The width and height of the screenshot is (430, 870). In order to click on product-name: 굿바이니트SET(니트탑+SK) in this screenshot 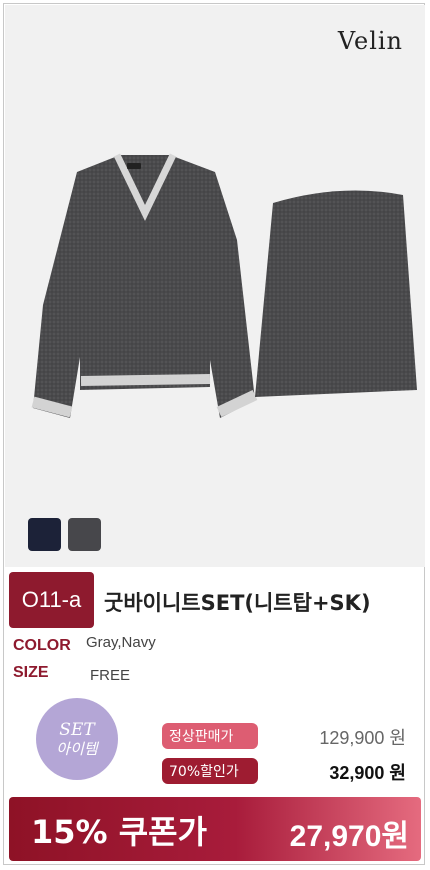, I will do `click(237, 602)`.